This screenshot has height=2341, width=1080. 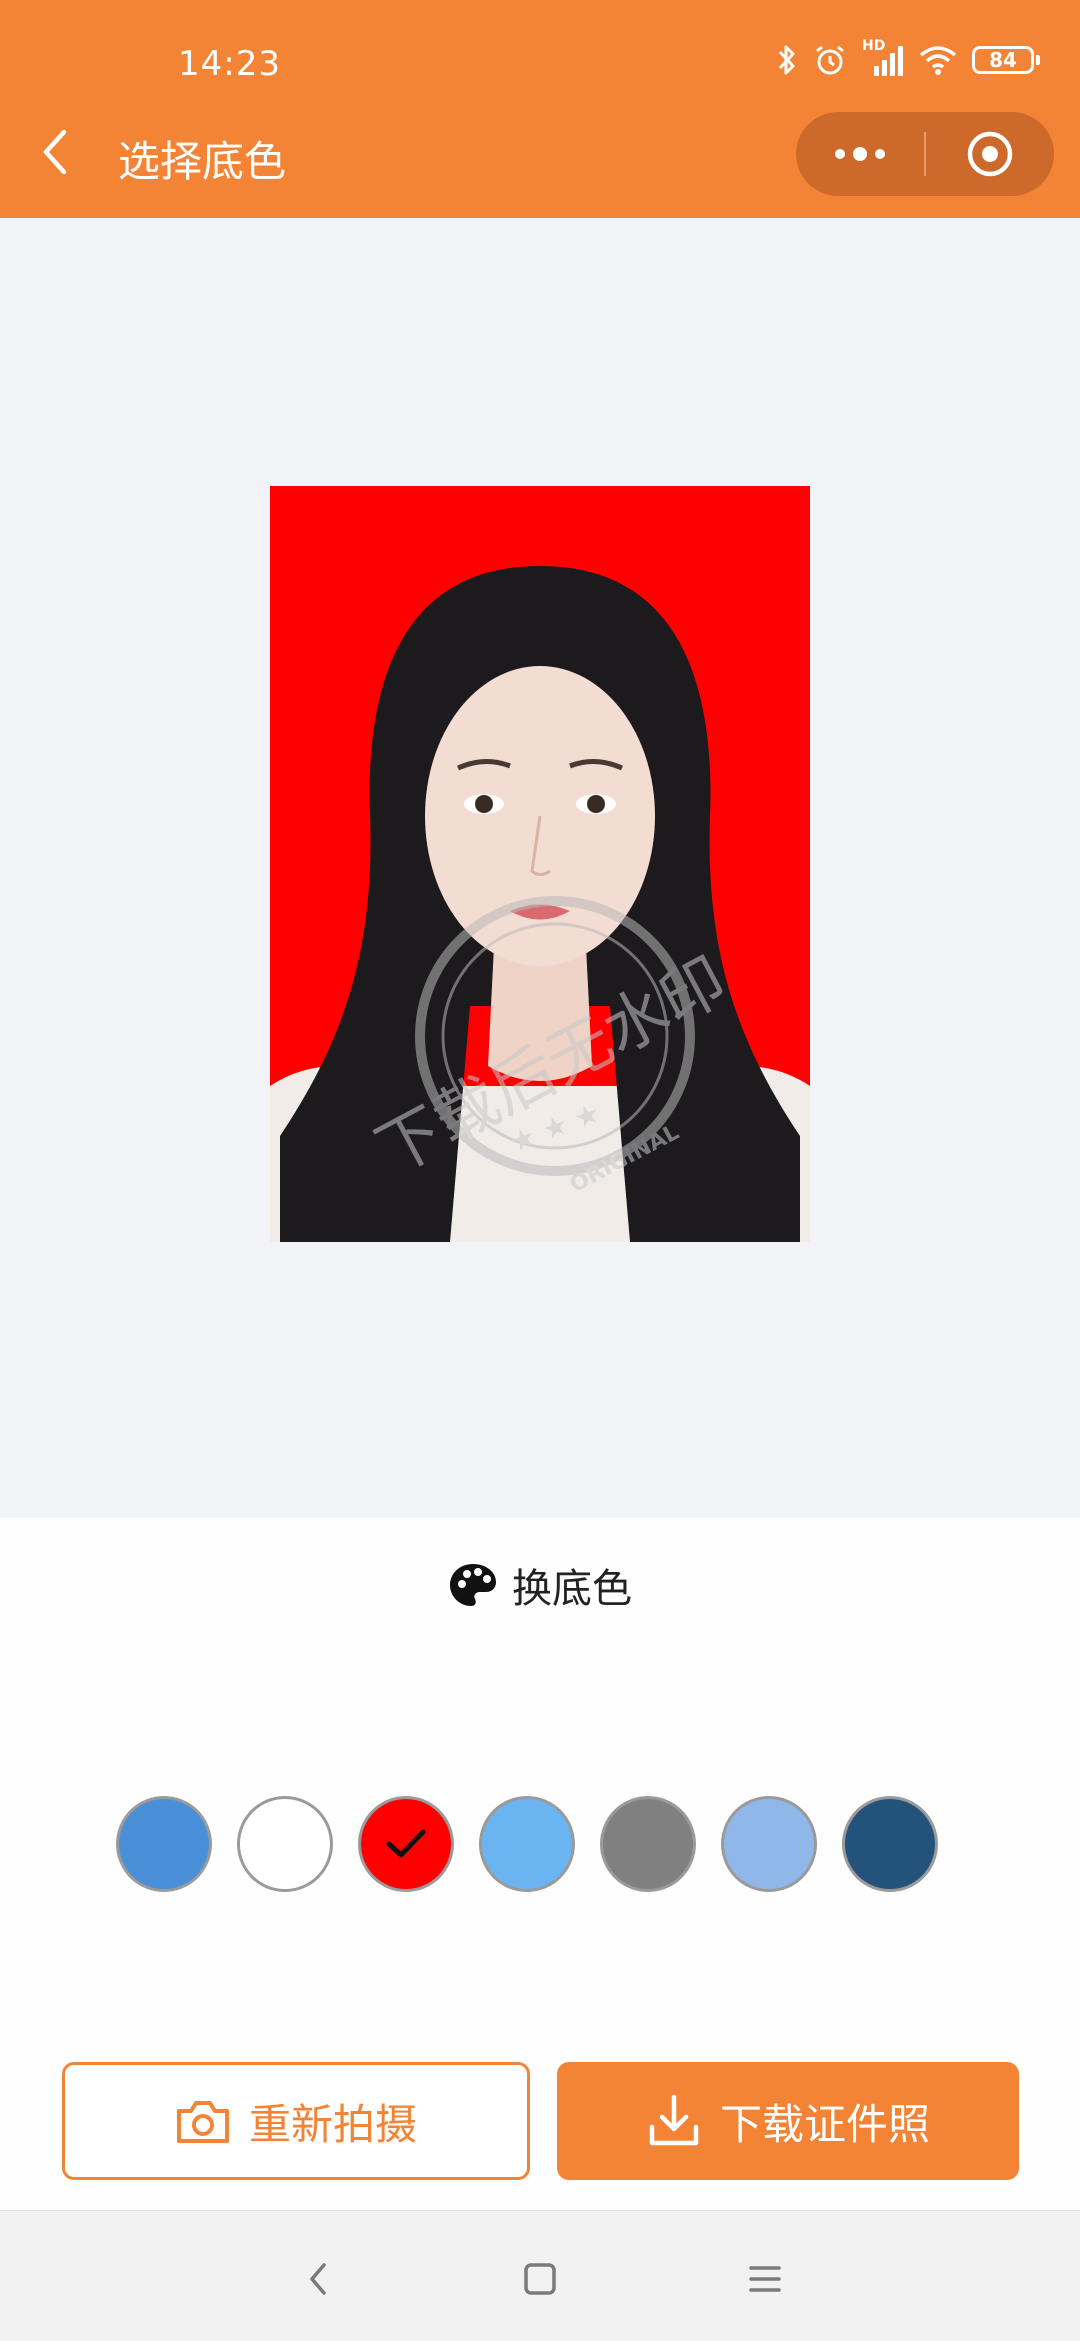 I want to click on battery-icon: 84, so click(x=1006, y=60).